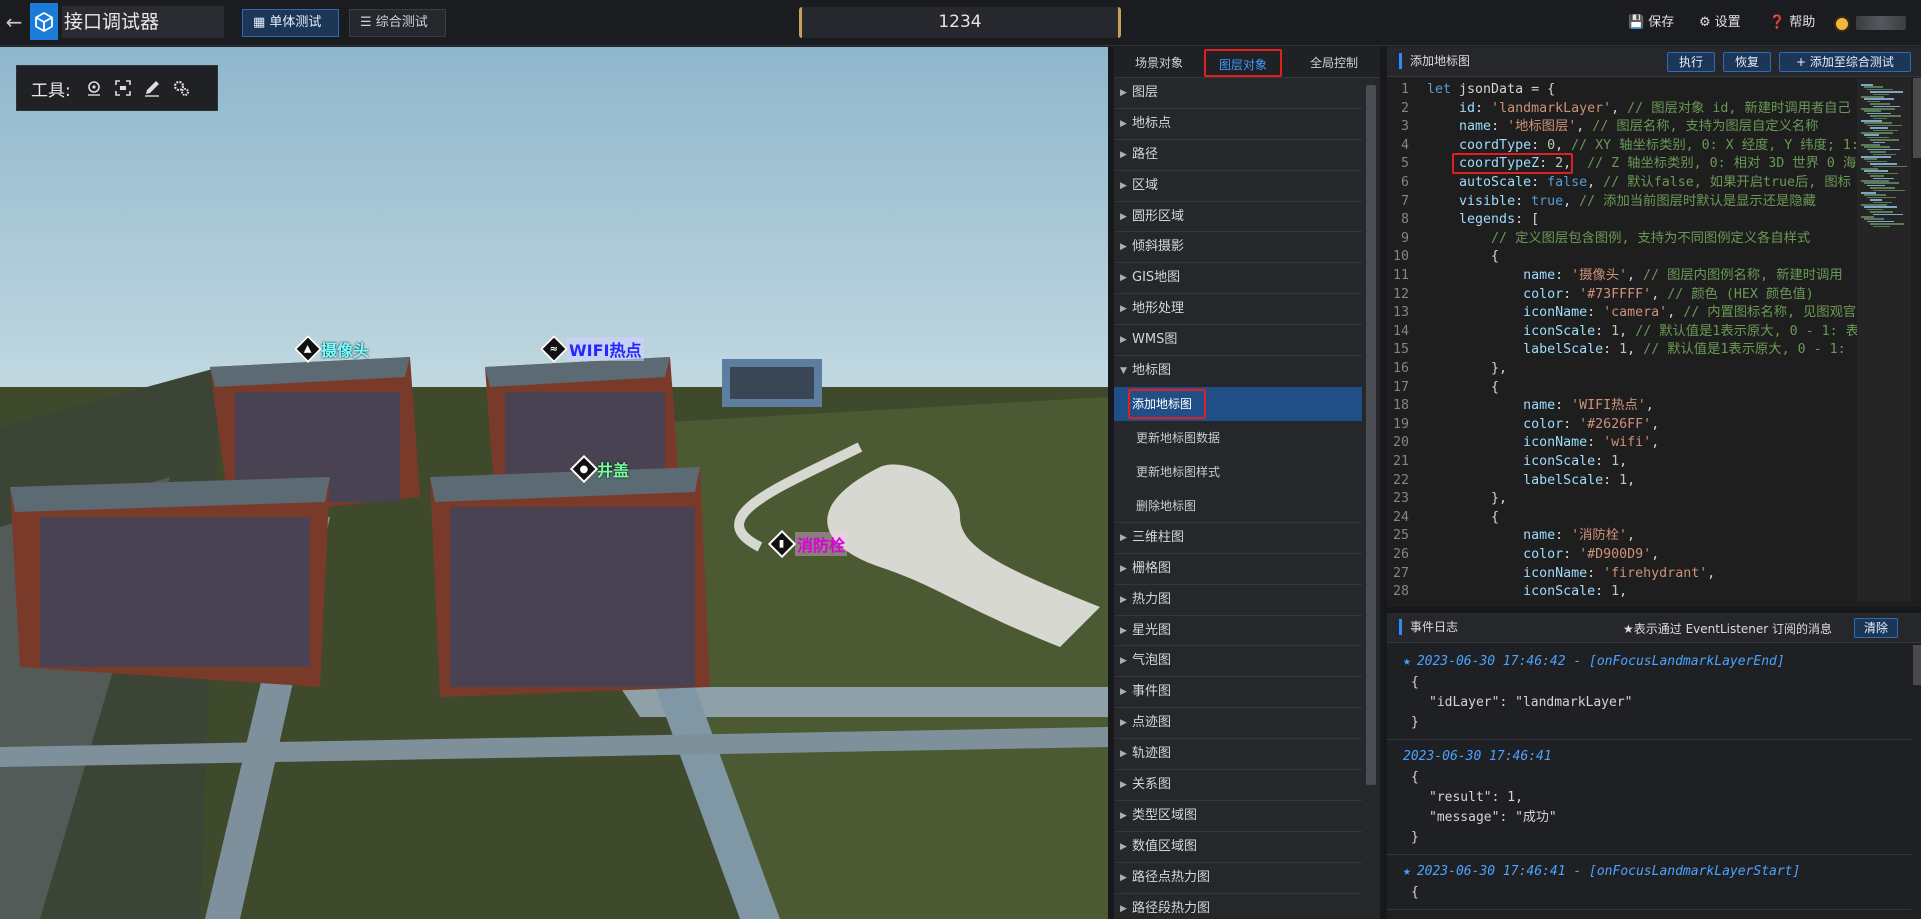 Image resolution: width=1921 pixels, height=919 pixels. What do you see at coordinates (1622, 349) in the screenshot?
I see `code-line: 15 labelScale: 1, // 默认值是1表示原大, 0 - 1:` at bounding box center [1622, 349].